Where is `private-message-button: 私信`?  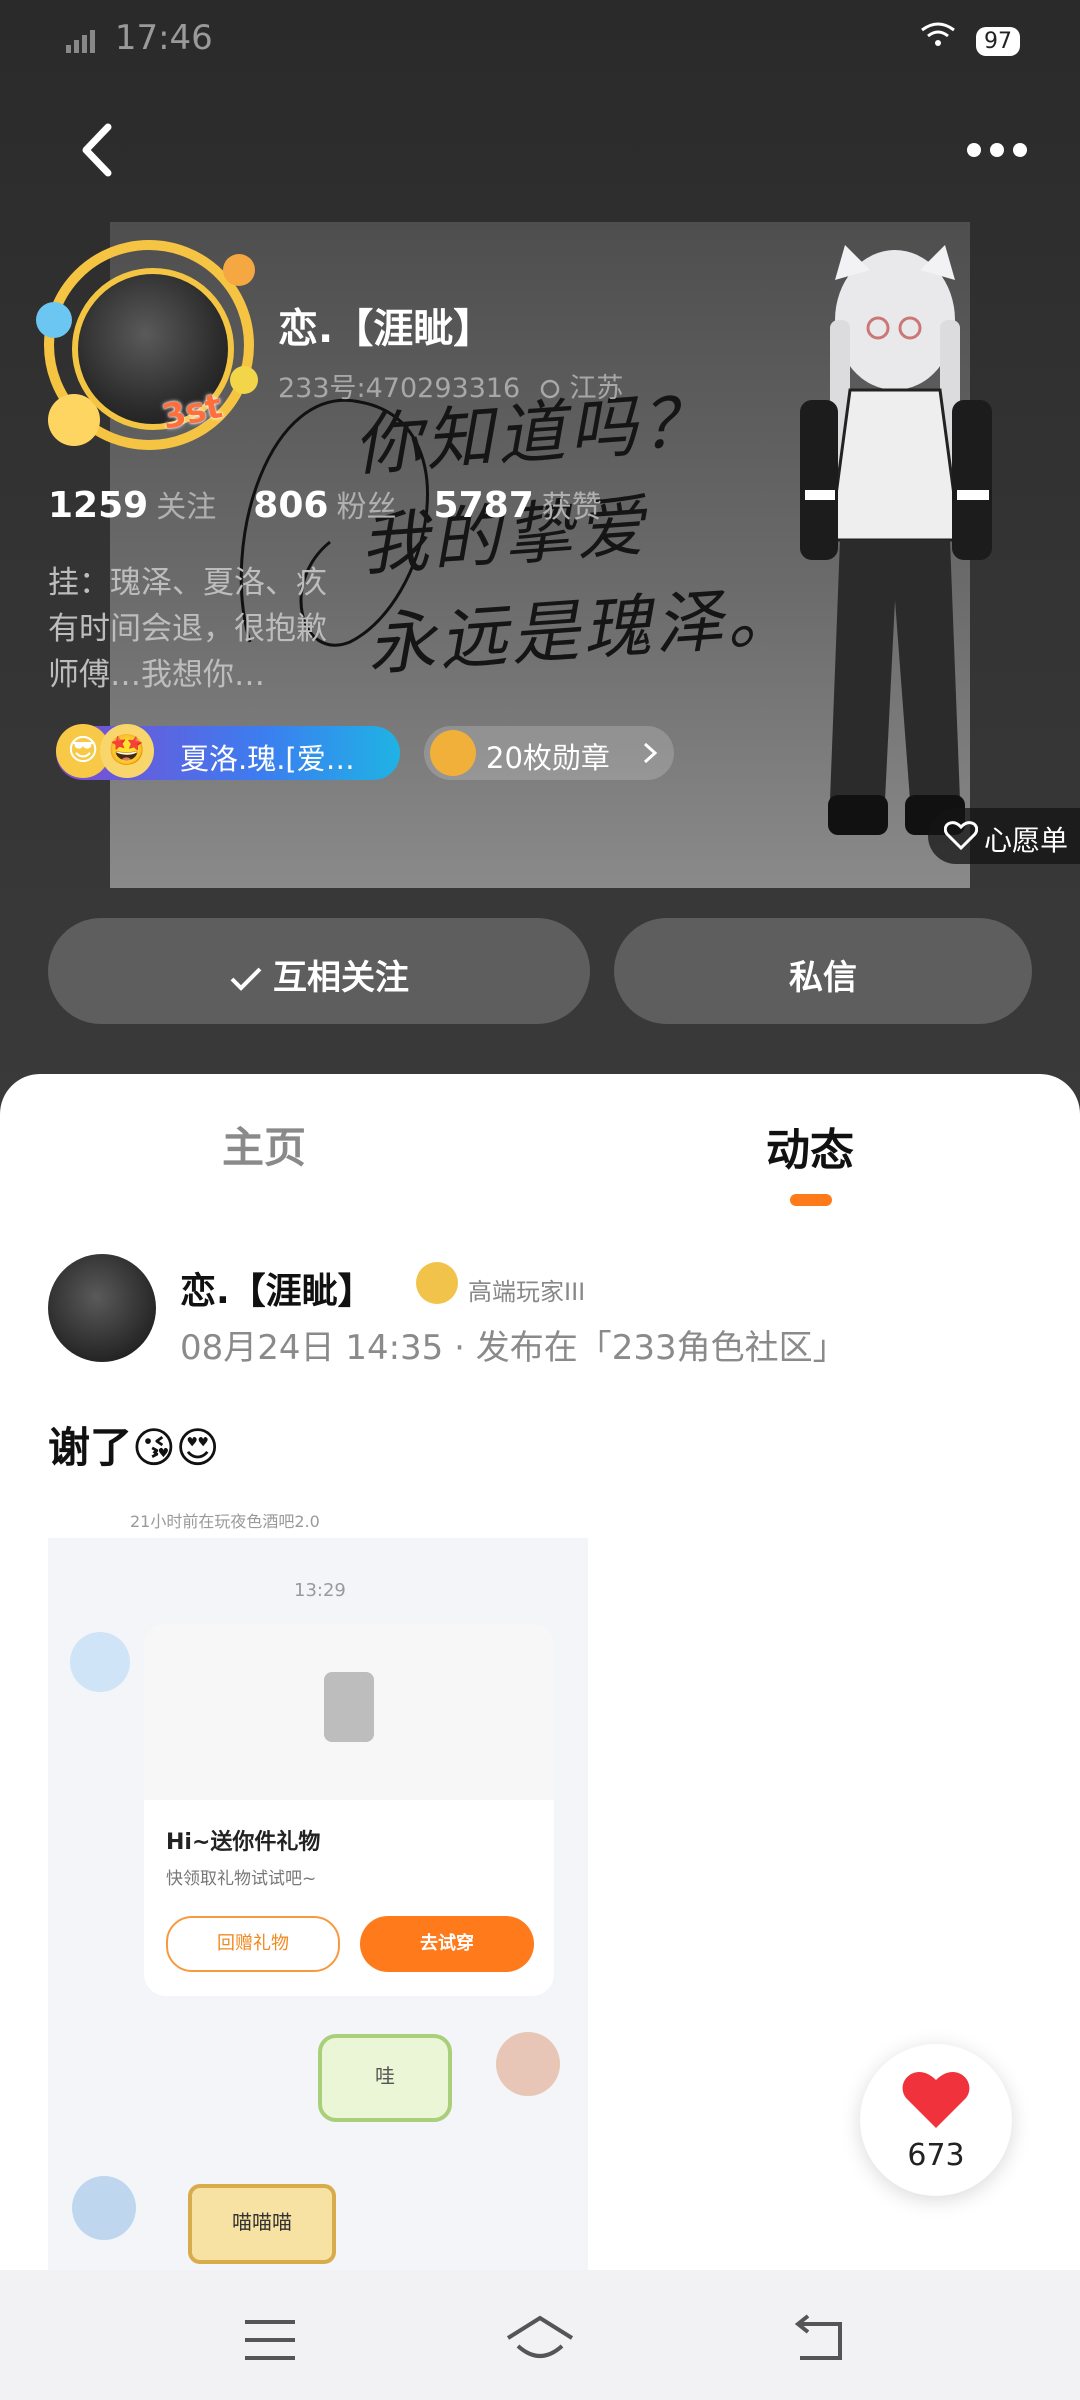 private-message-button: 私信 is located at coordinates (823, 971).